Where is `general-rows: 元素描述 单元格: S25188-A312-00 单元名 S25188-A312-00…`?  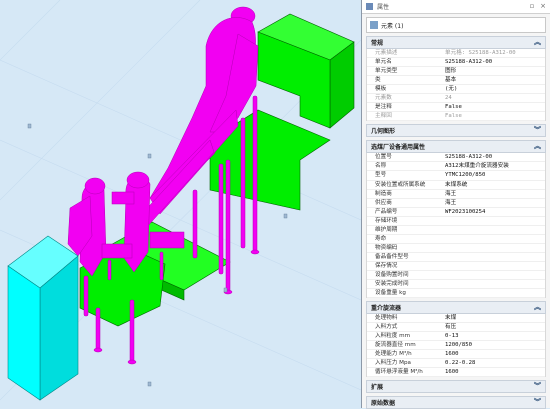 general-rows: 元素描述 单元格: S25188-A312-00 单元名 S25188-A312-00… is located at coordinates (456, 85).